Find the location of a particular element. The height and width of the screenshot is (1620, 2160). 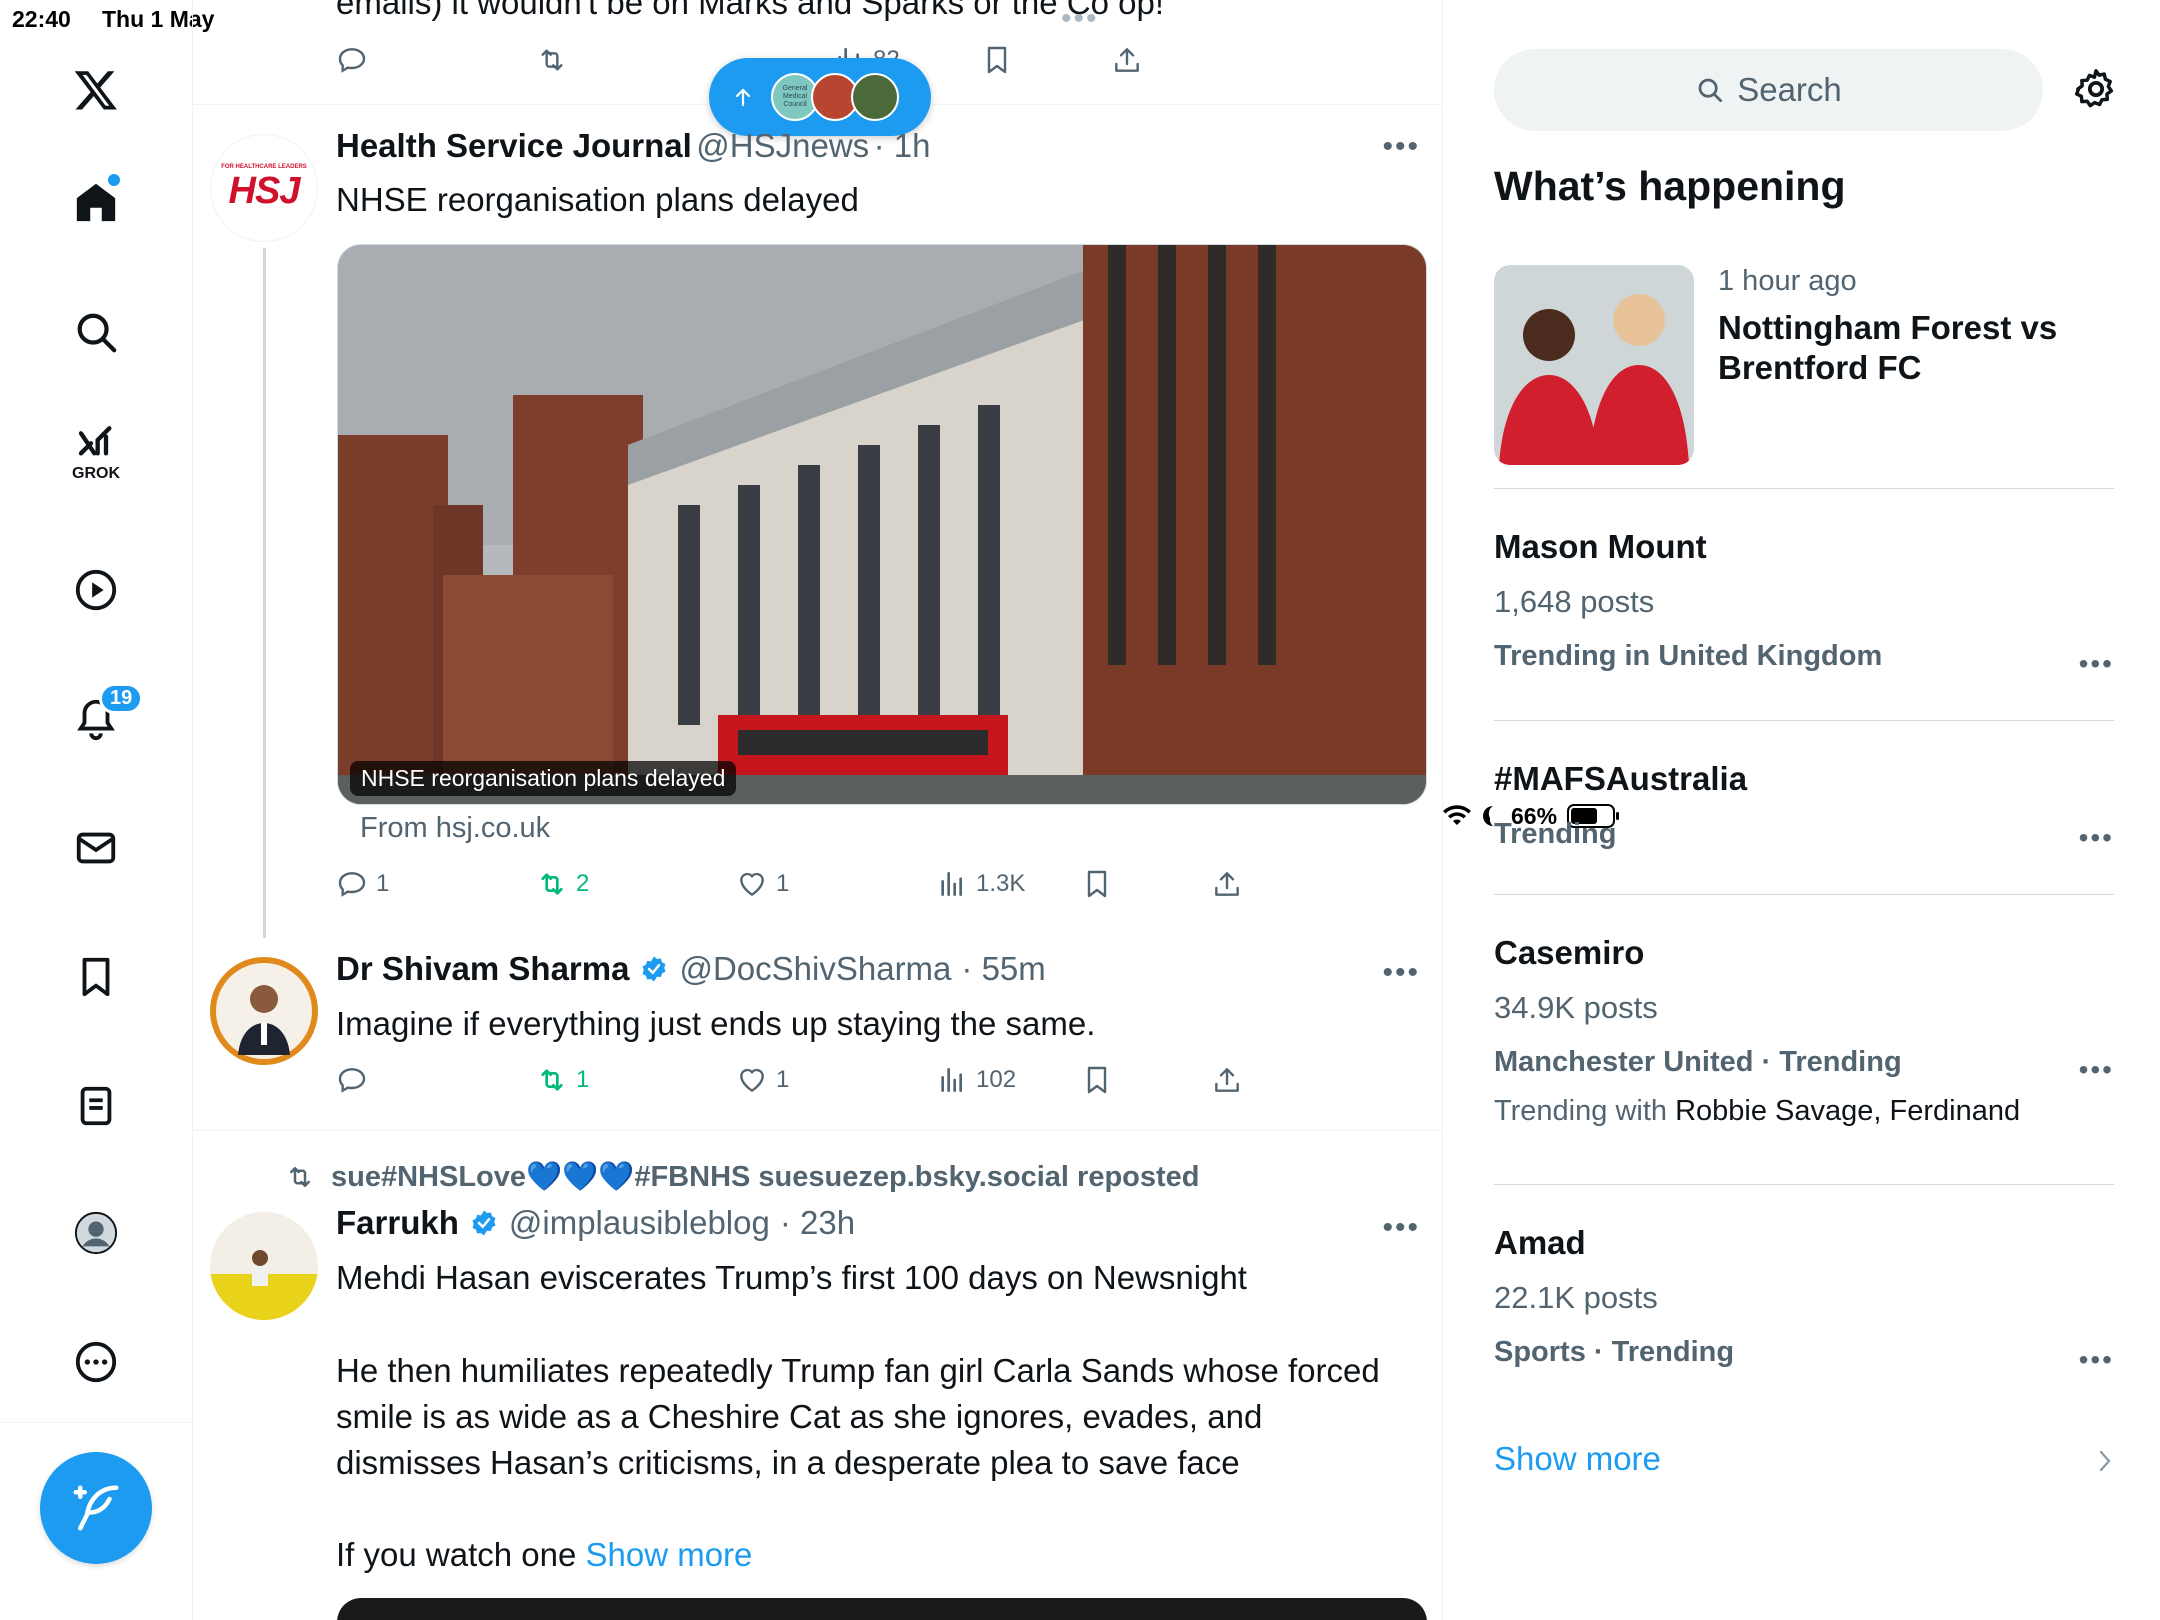

repost-button: 1 is located at coordinates (562, 1080).